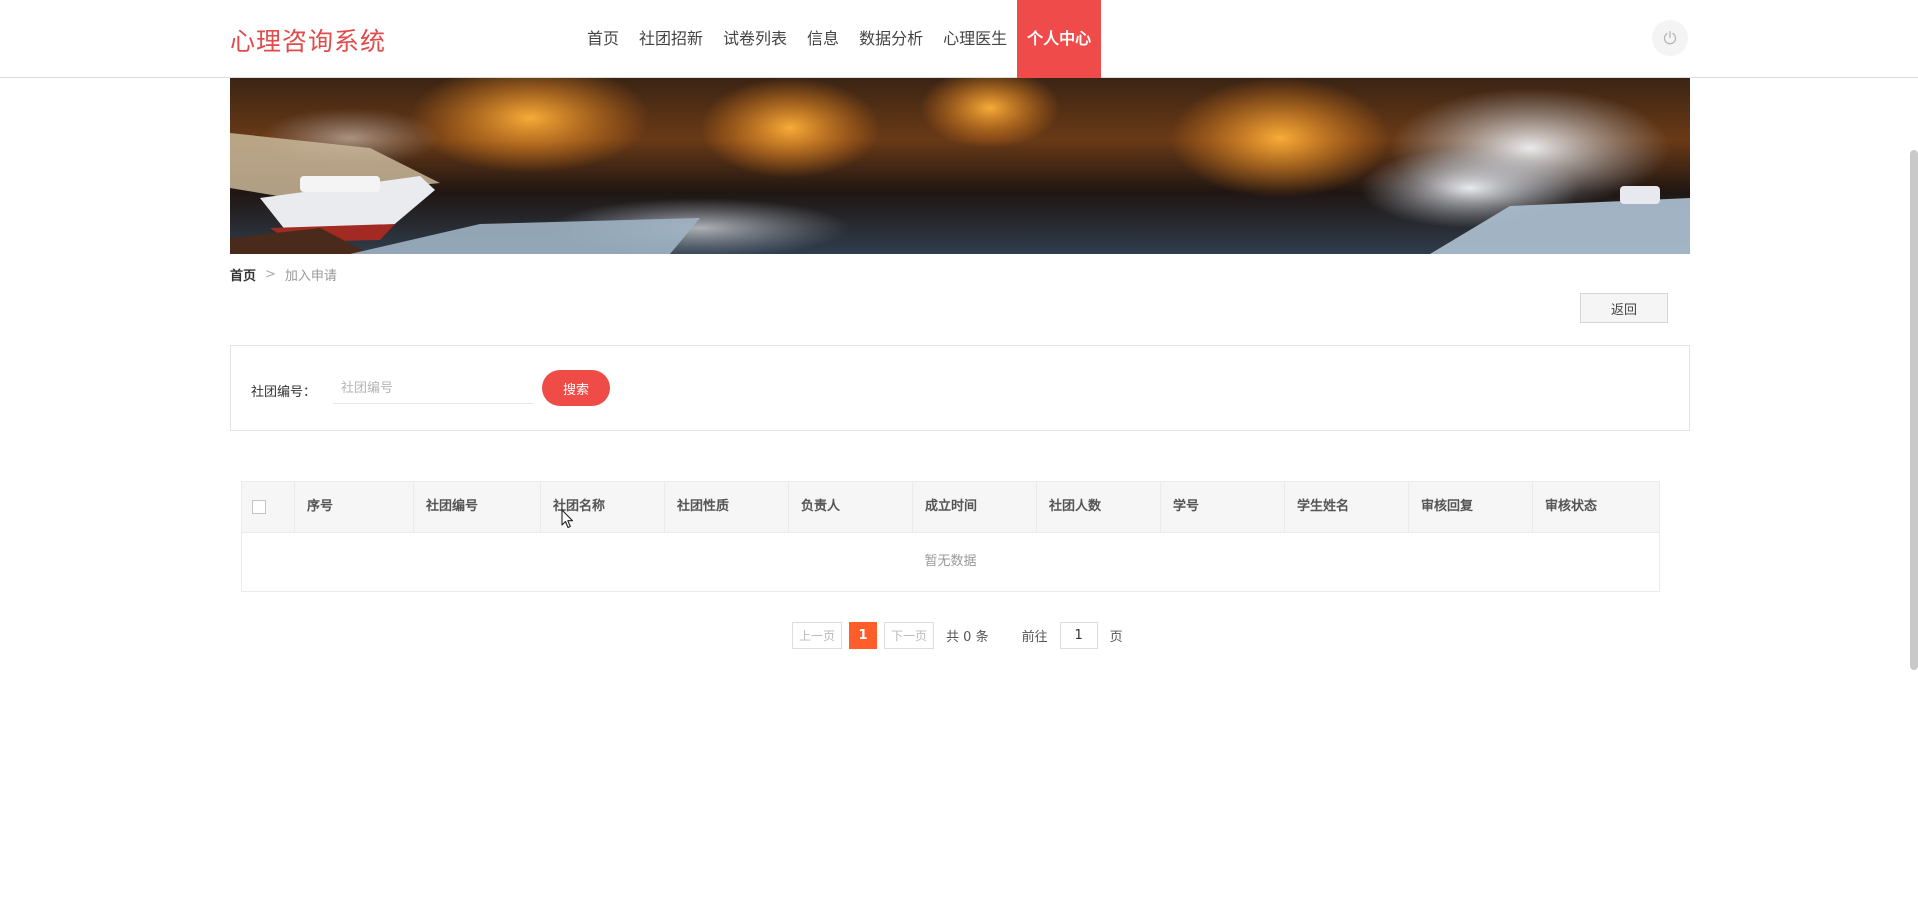 The width and height of the screenshot is (1918, 916). I want to click on site-logo: 心理咨询系统, so click(308, 40).